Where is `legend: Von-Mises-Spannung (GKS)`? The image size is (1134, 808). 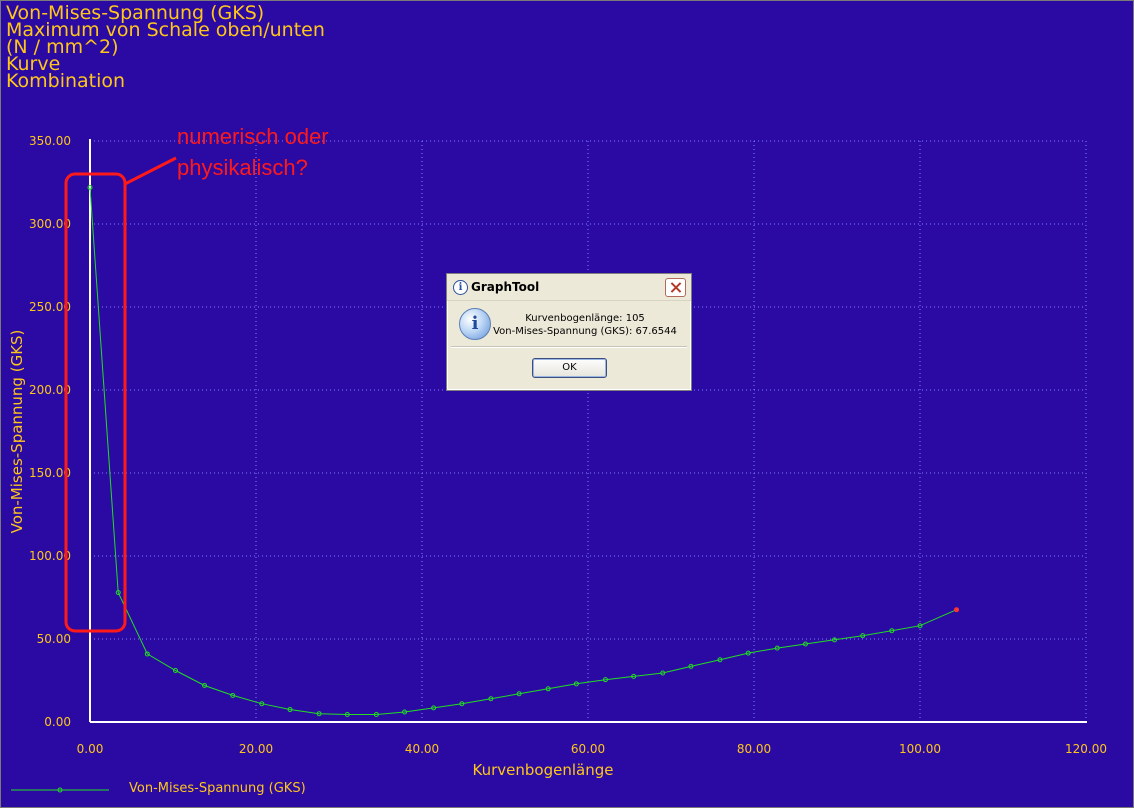
legend: Von-Mises-Spannung (GKS) is located at coordinates (158, 788).